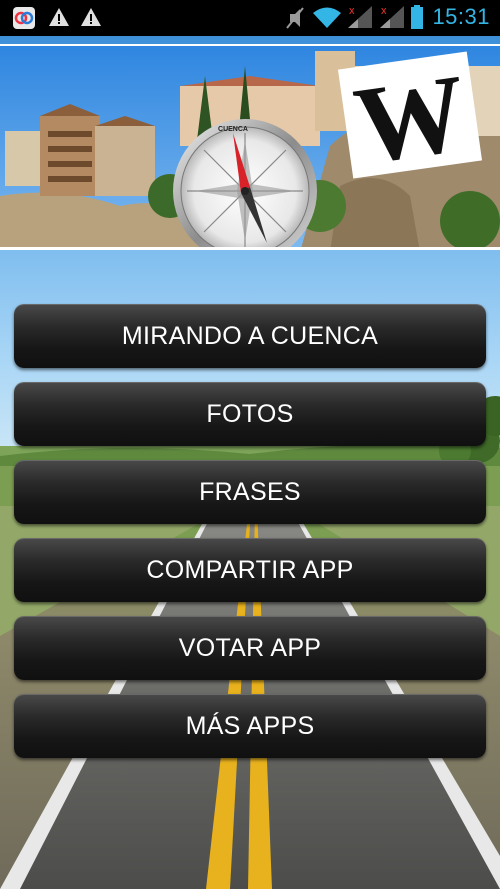 This screenshot has width=500, height=889. What do you see at coordinates (250, 570) in the screenshot?
I see `compartir-app-button: COMPARTIR APP` at bounding box center [250, 570].